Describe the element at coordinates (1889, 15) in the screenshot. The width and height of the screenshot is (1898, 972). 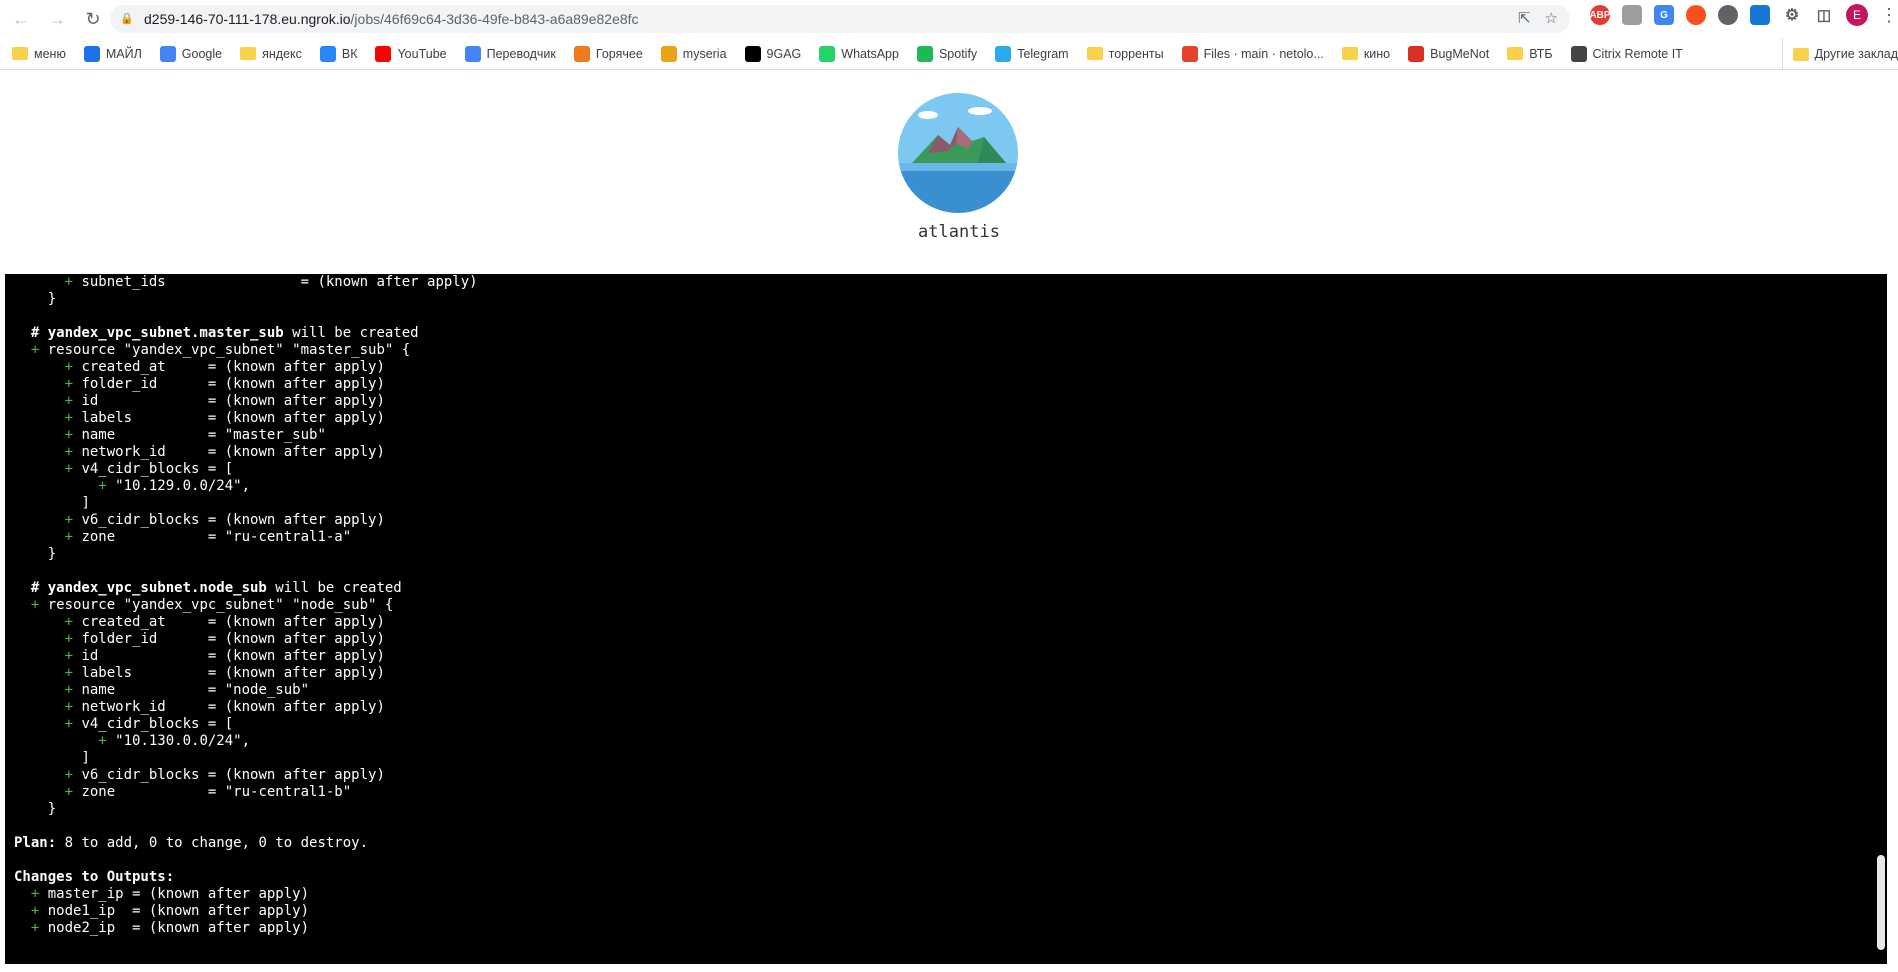
I see `more-vert-icon: ⋮` at that location.